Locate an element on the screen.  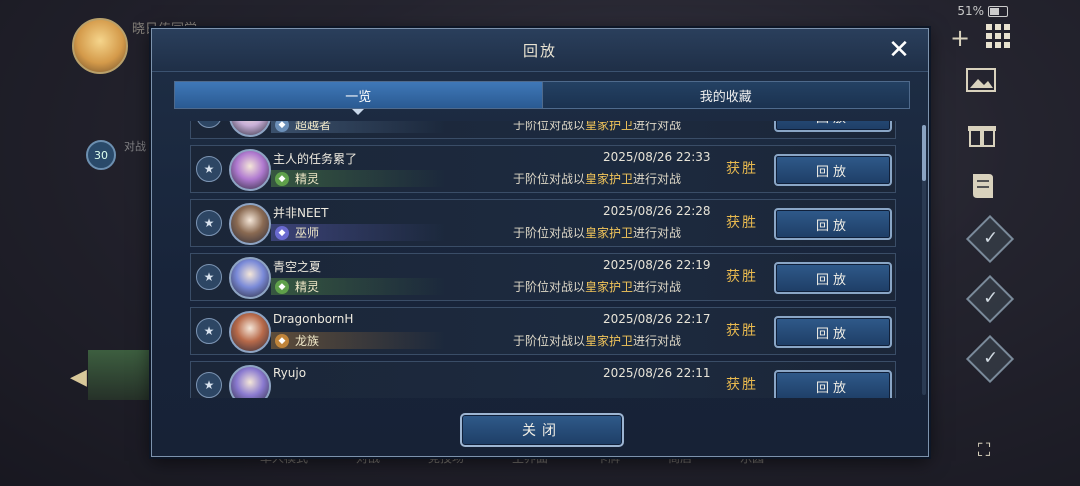
right-sidebar: + ✓ ✓ ✓ ⛶ is located at coordinates (1010, 243).